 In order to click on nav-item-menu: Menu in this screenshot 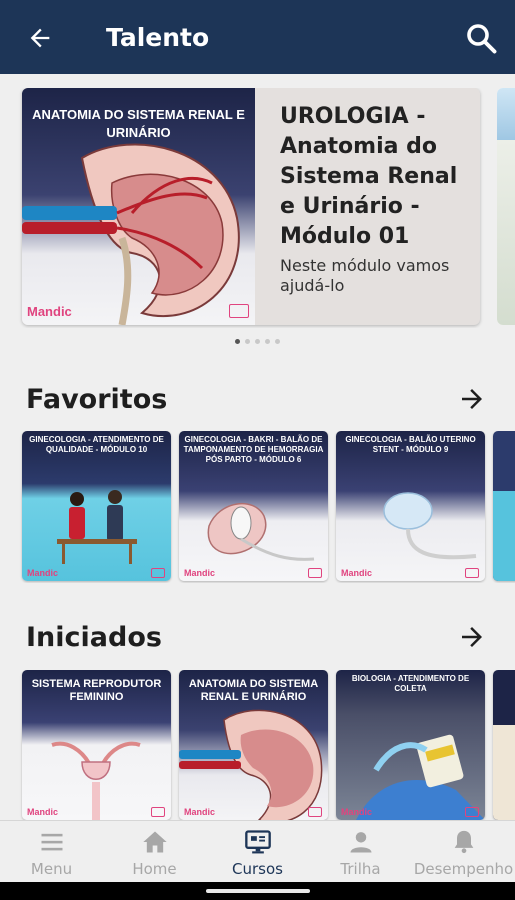, I will do `click(51, 851)`.